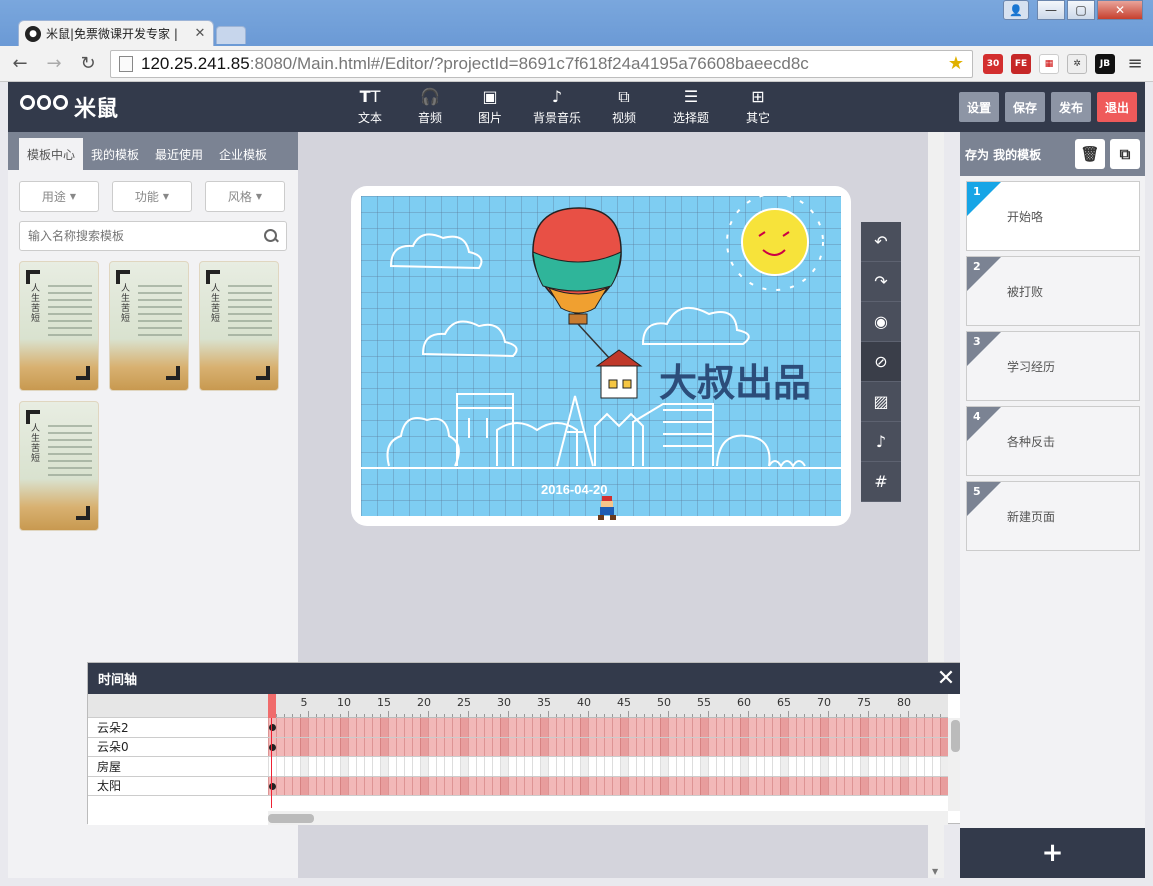 Image resolution: width=1153 pixels, height=886 pixels. Describe the element at coordinates (881, 402) in the screenshot. I see `layer-icon: ▨` at that location.